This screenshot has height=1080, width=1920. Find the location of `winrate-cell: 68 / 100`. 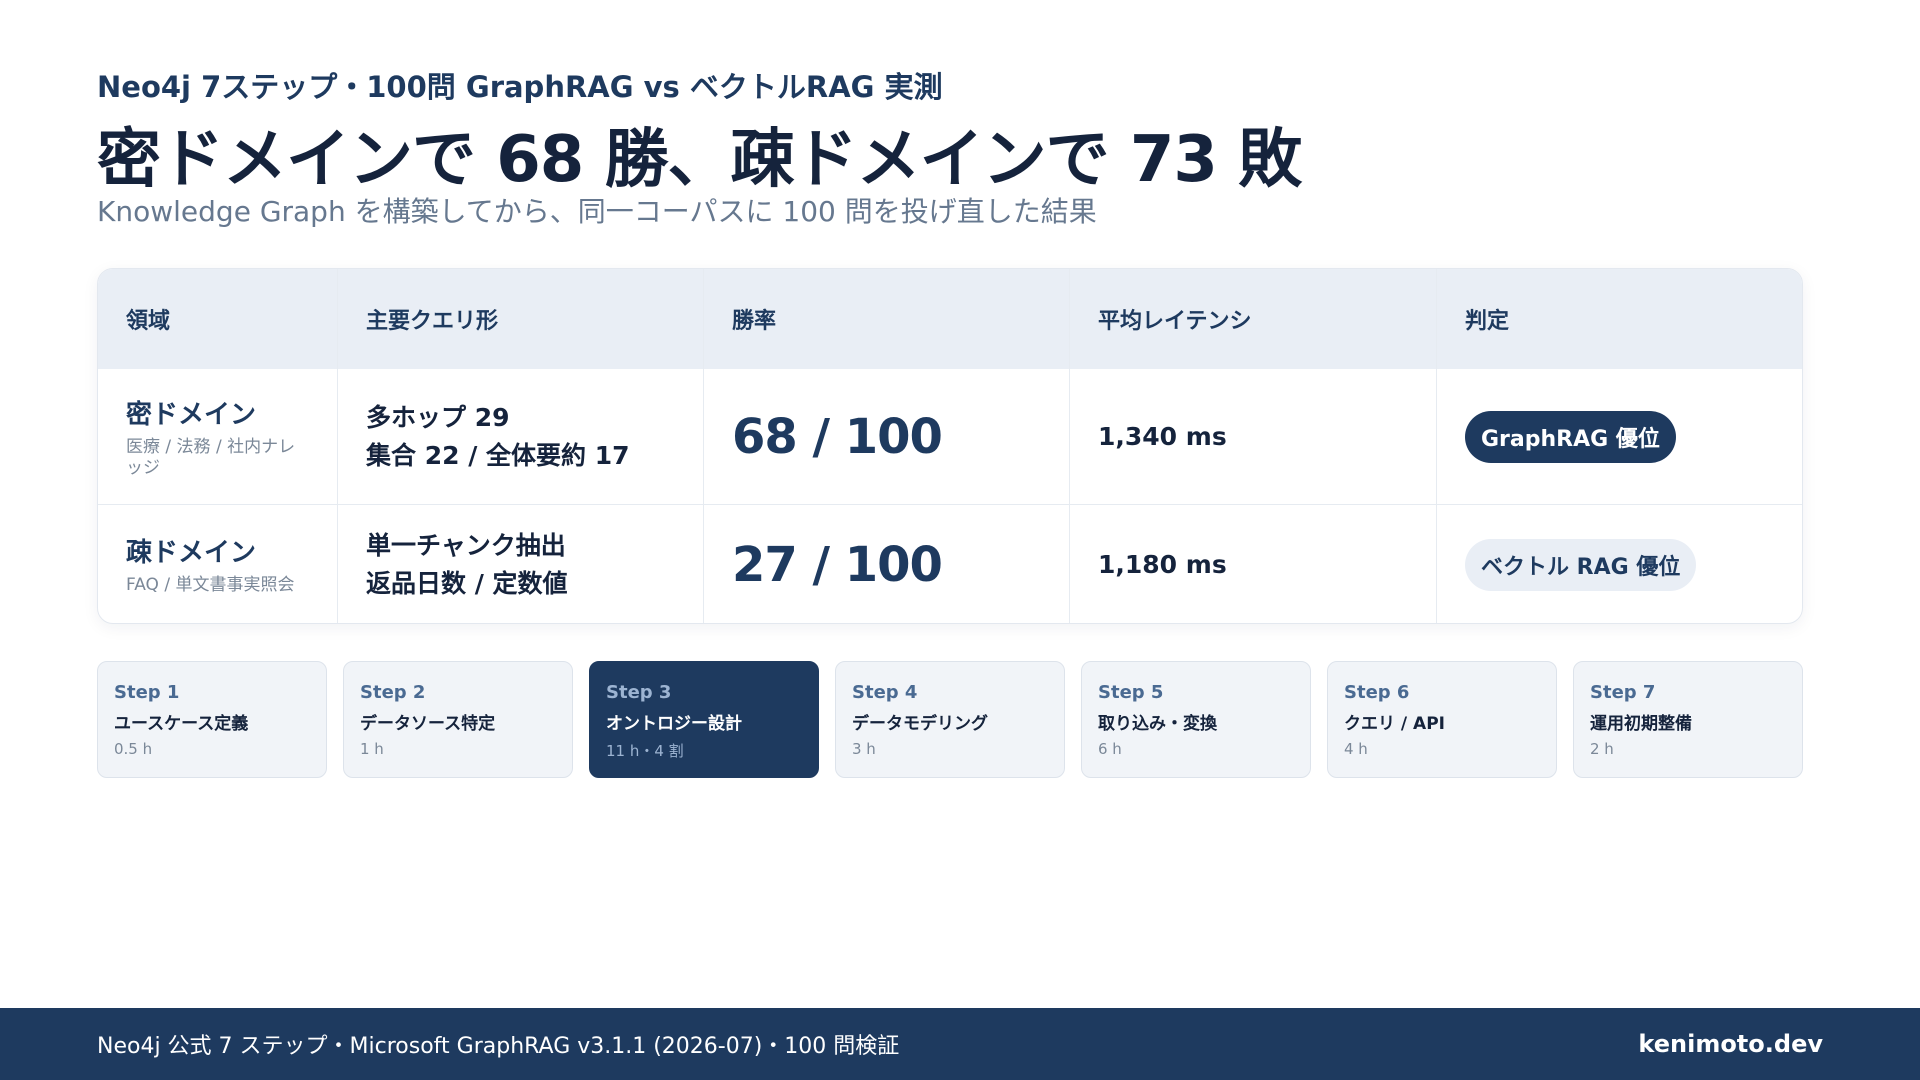

winrate-cell: 68 / 100 is located at coordinates (887, 436).